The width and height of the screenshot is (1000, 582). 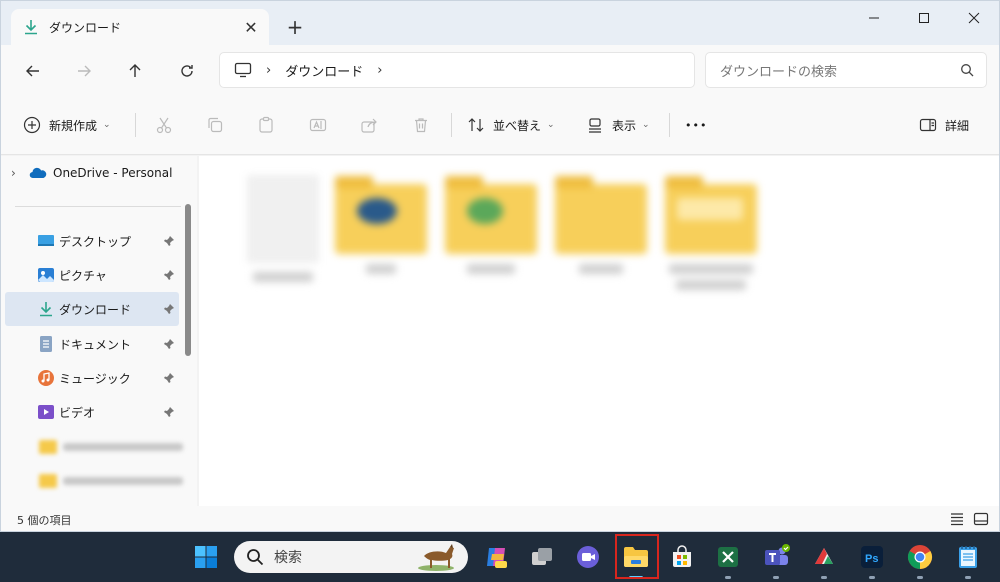 I want to click on copy-button, so click(x=219, y=125).